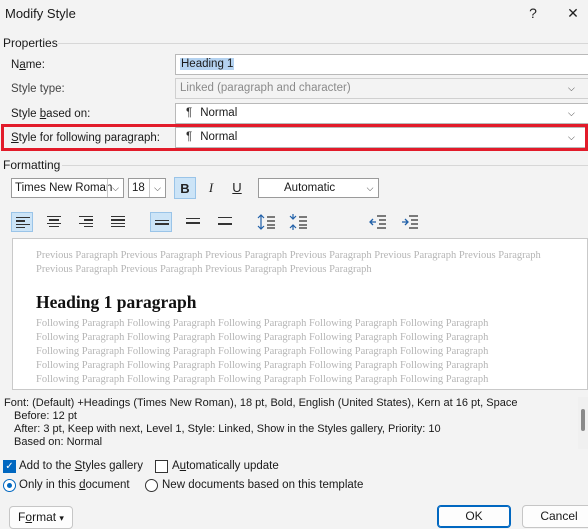 The image size is (588, 529). What do you see at coordinates (161, 466) in the screenshot?
I see `auto-update-checkbox` at bounding box center [161, 466].